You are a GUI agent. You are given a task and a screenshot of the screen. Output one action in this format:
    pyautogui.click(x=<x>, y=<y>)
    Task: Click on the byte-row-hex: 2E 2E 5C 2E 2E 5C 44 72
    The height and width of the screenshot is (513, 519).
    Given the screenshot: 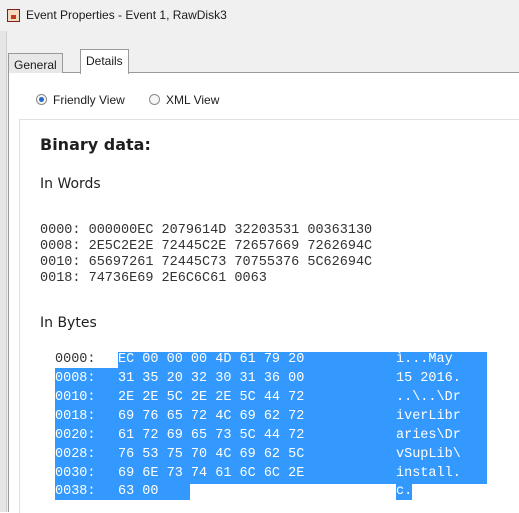 What is the action you would take?
    pyautogui.click(x=211, y=398)
    